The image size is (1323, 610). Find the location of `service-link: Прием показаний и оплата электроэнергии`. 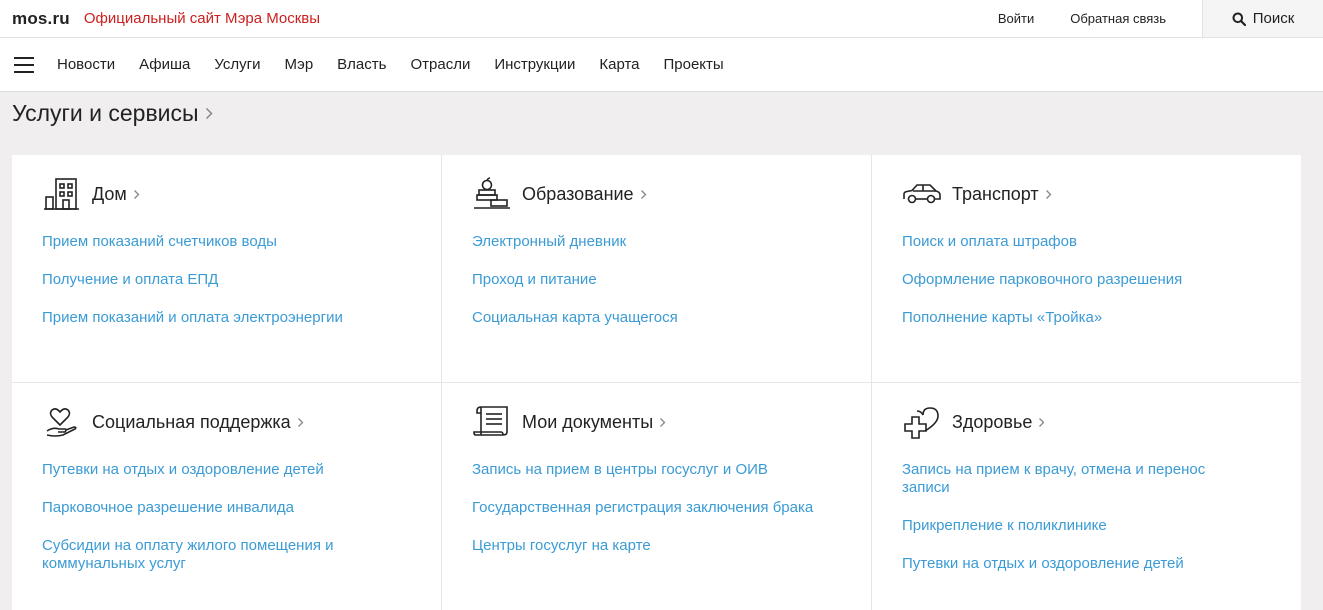

service-link: Прием показаний и оплата электроэнергии is located at coordinates (192, 318).